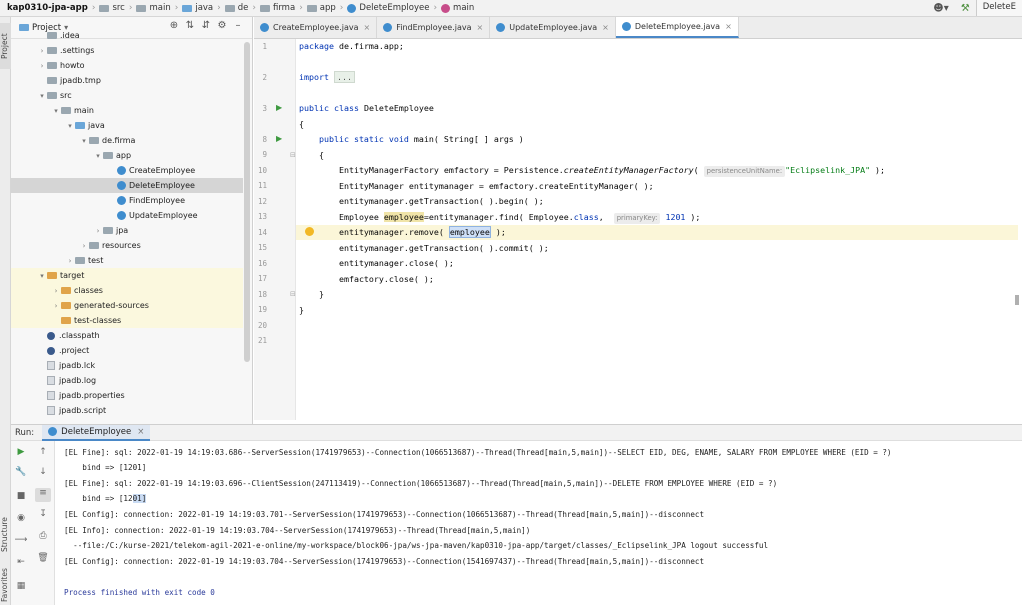  Describe the element at coordinates (43, 495) in the screenshot. I see `soft-wrap-icon: ≡` at that location.